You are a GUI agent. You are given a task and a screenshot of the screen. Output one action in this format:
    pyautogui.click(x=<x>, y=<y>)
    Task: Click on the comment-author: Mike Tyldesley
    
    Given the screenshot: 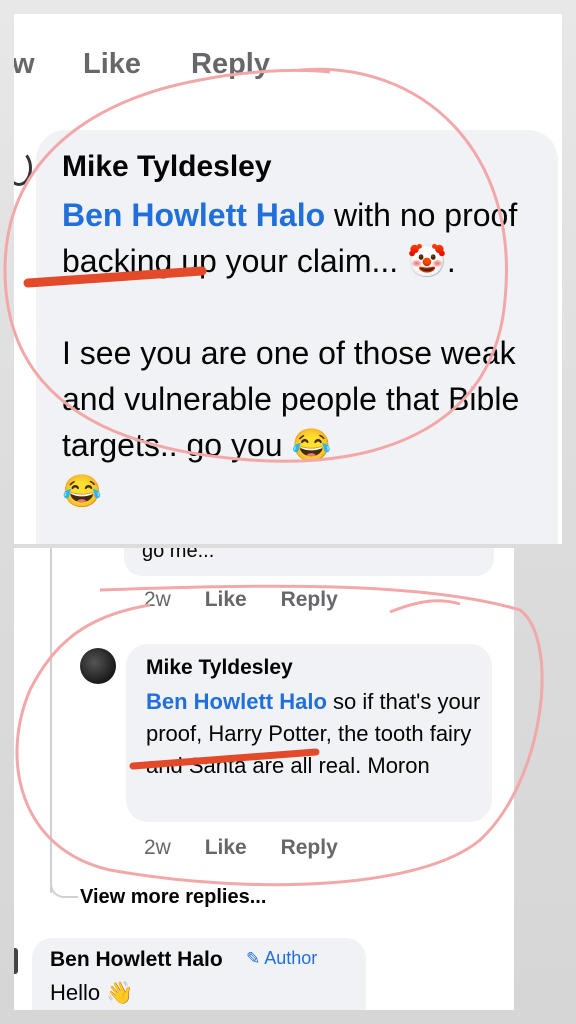 What is the action you would take?
    pyautogui.click(x=167, y=167)
    